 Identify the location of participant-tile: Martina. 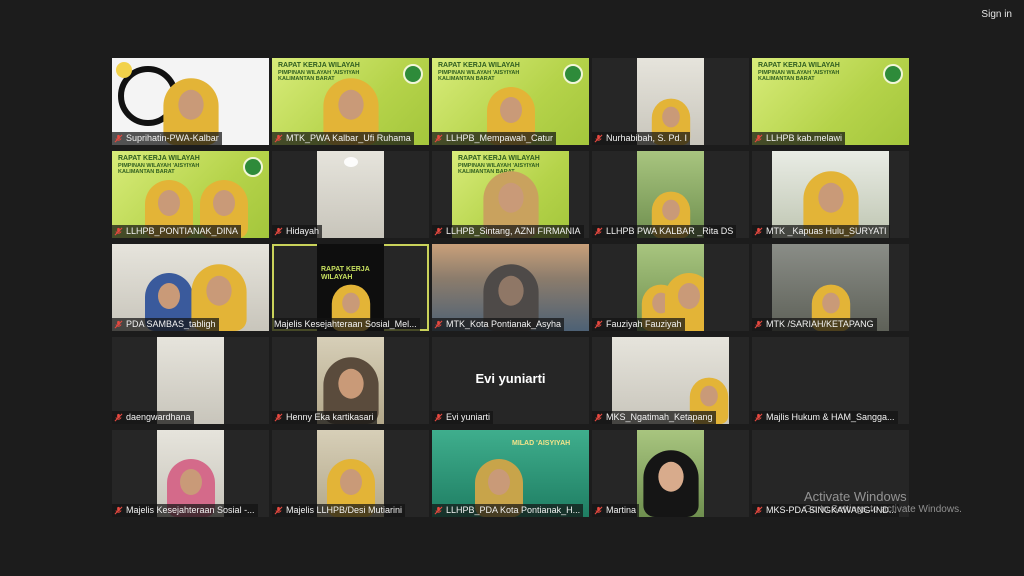
(670, 473).